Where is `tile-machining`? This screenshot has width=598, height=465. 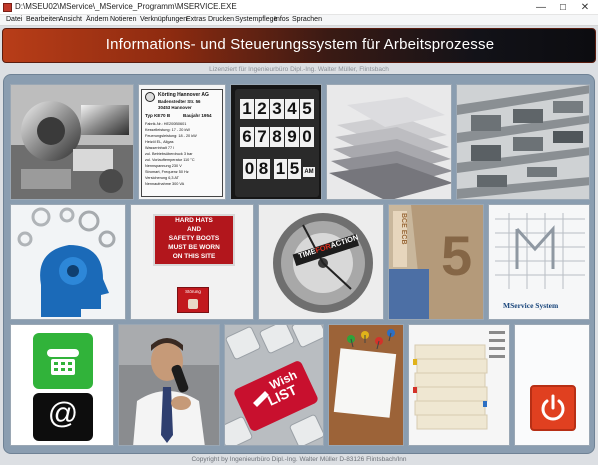
tile-machining is located at coordinates (72, 142).